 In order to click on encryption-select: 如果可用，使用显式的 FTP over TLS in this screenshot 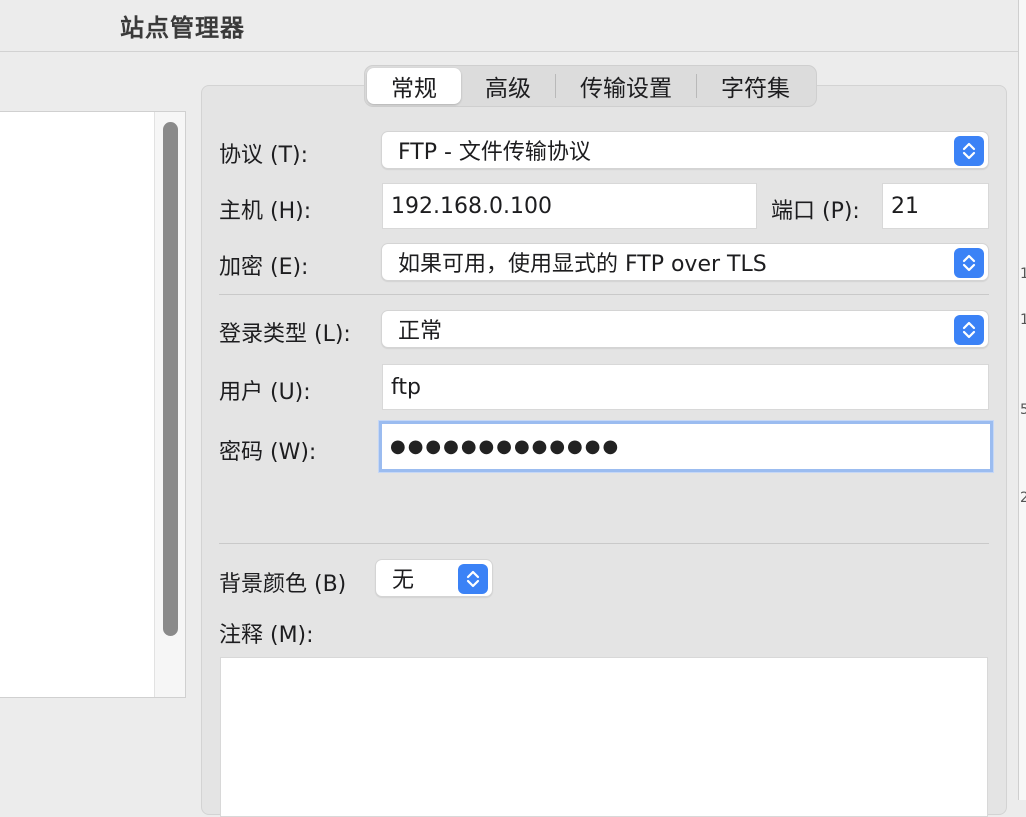, I will do `click(685, 262)`.